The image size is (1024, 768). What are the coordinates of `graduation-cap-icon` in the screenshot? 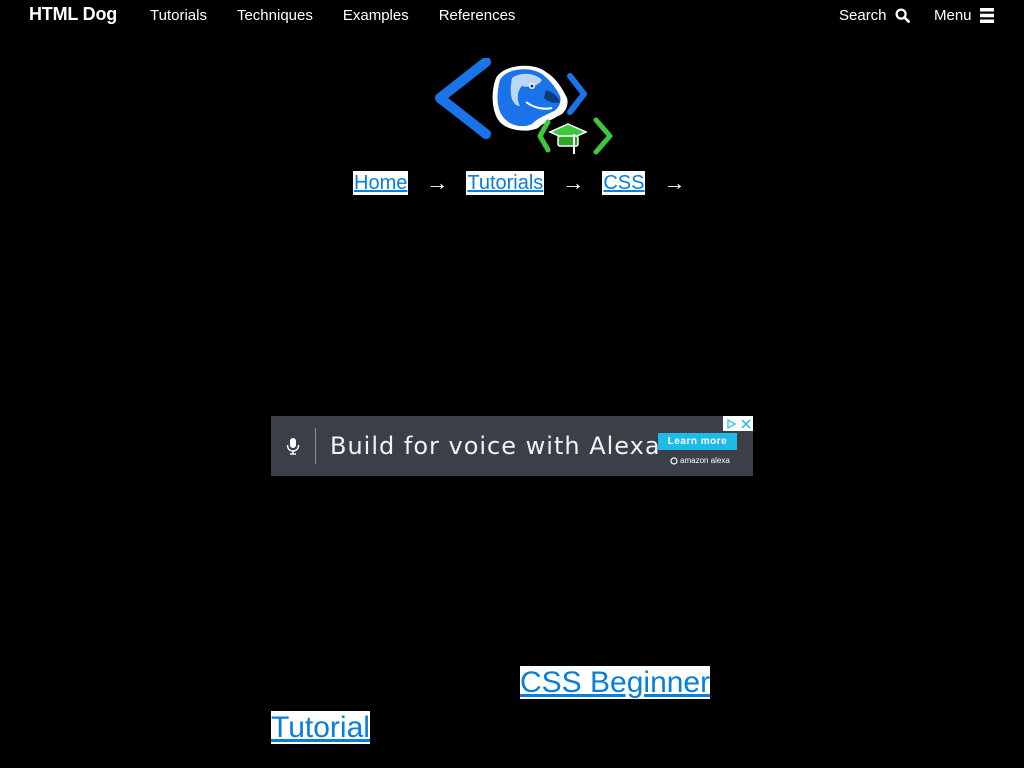 It's located at (568, 138).